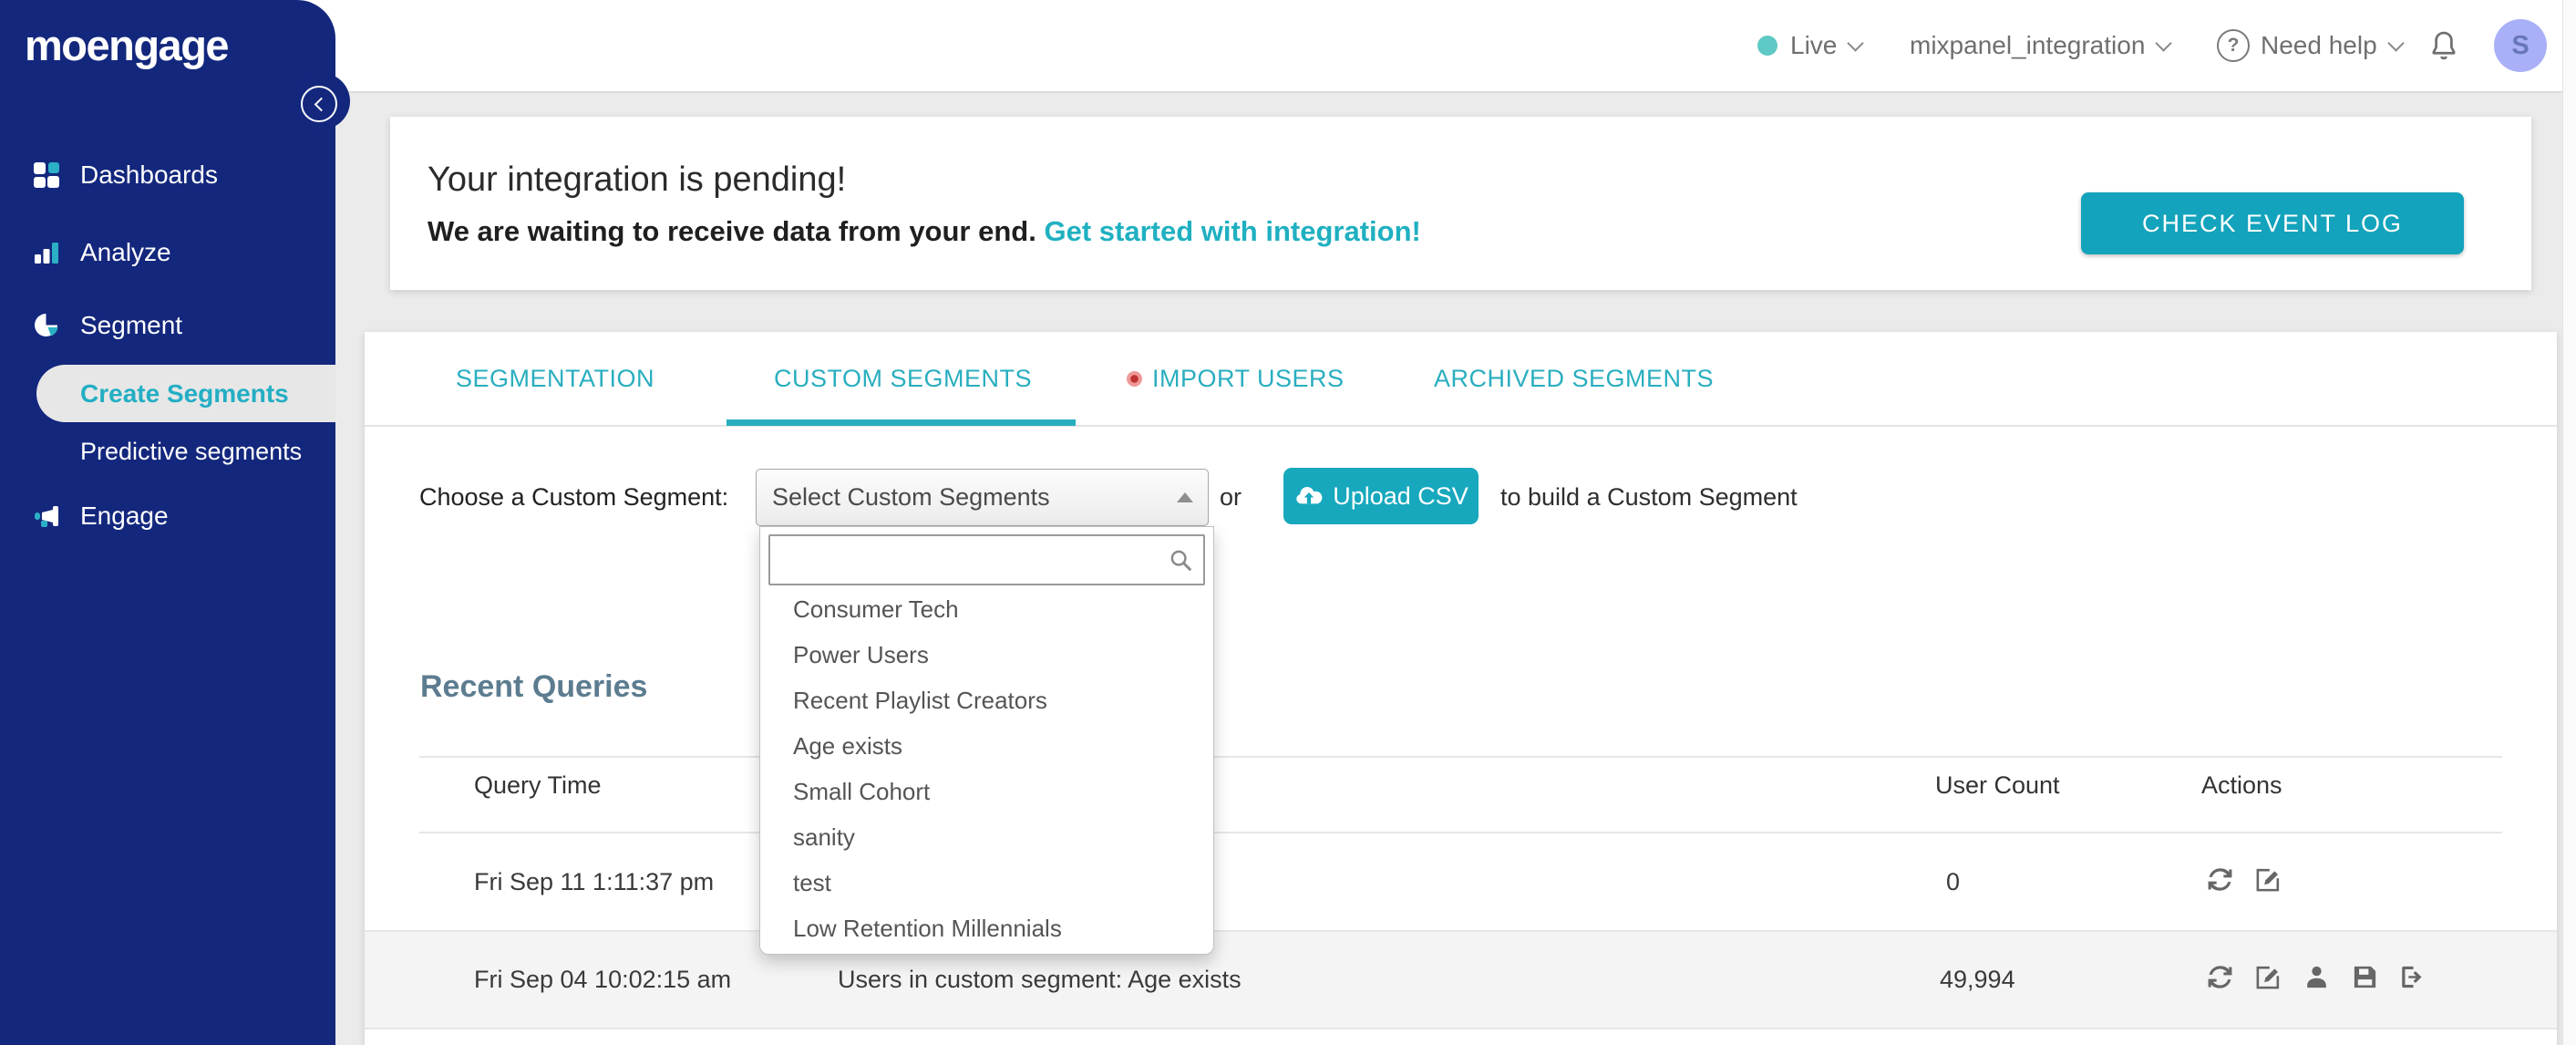  I want to click on sidebar-item-label: Dashboards, so click(149, 174).